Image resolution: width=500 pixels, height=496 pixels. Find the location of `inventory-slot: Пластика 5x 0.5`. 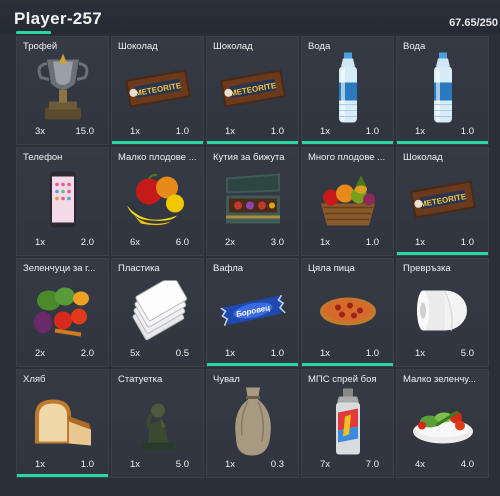

inventory-slot: Пластика 5x 0.5 is located at coordinates (157, 312).